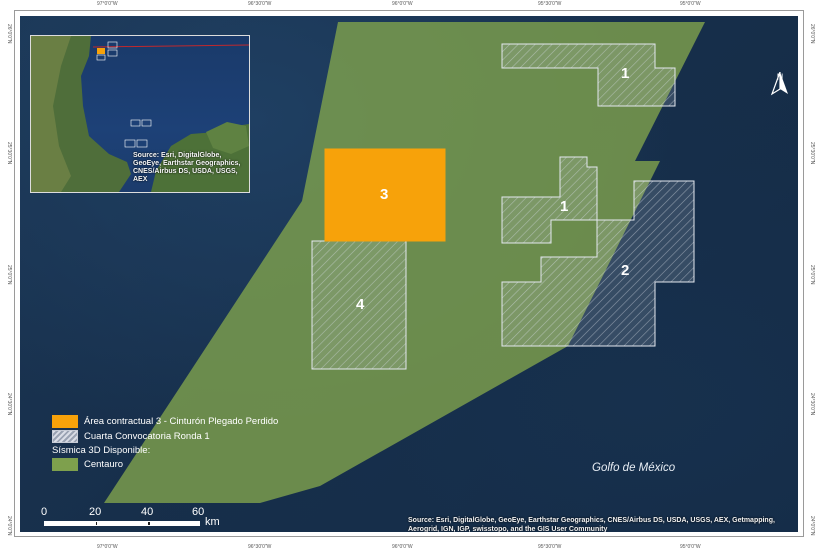 Image resolution: width=820 pixels, height=553 pixels. What do you see at coordinates (402, 4) in the screenshot?
I see `top-tick-3: 96°0'0"W` at bounding box center [402, 4].